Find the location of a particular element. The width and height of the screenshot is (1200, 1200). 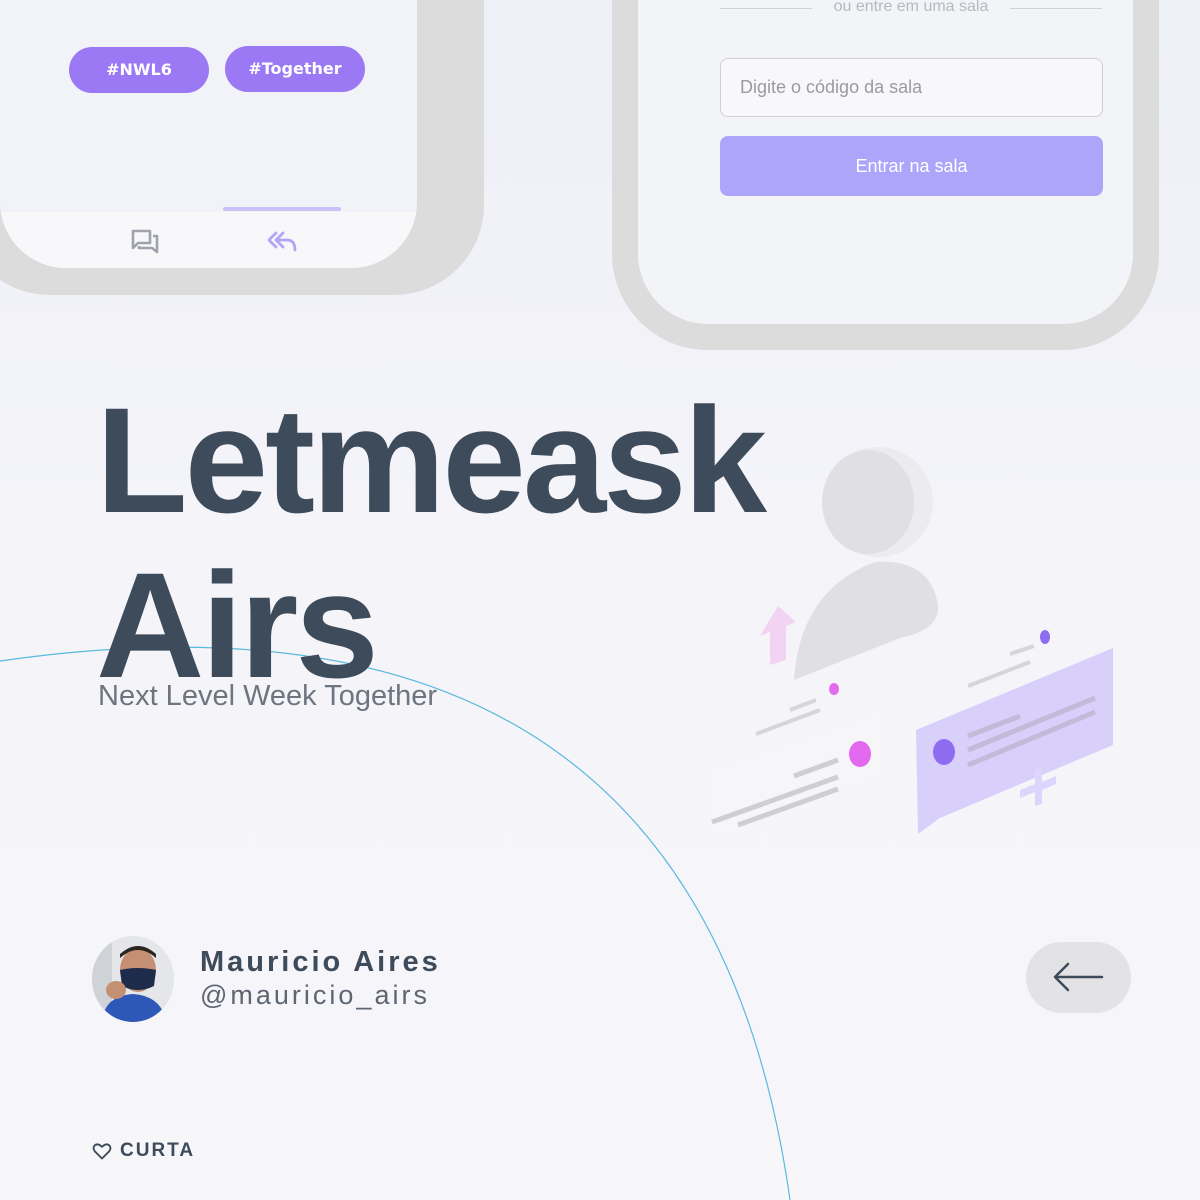

page-subtitle: Next Level Week Together is located at coordinates (268, 696).